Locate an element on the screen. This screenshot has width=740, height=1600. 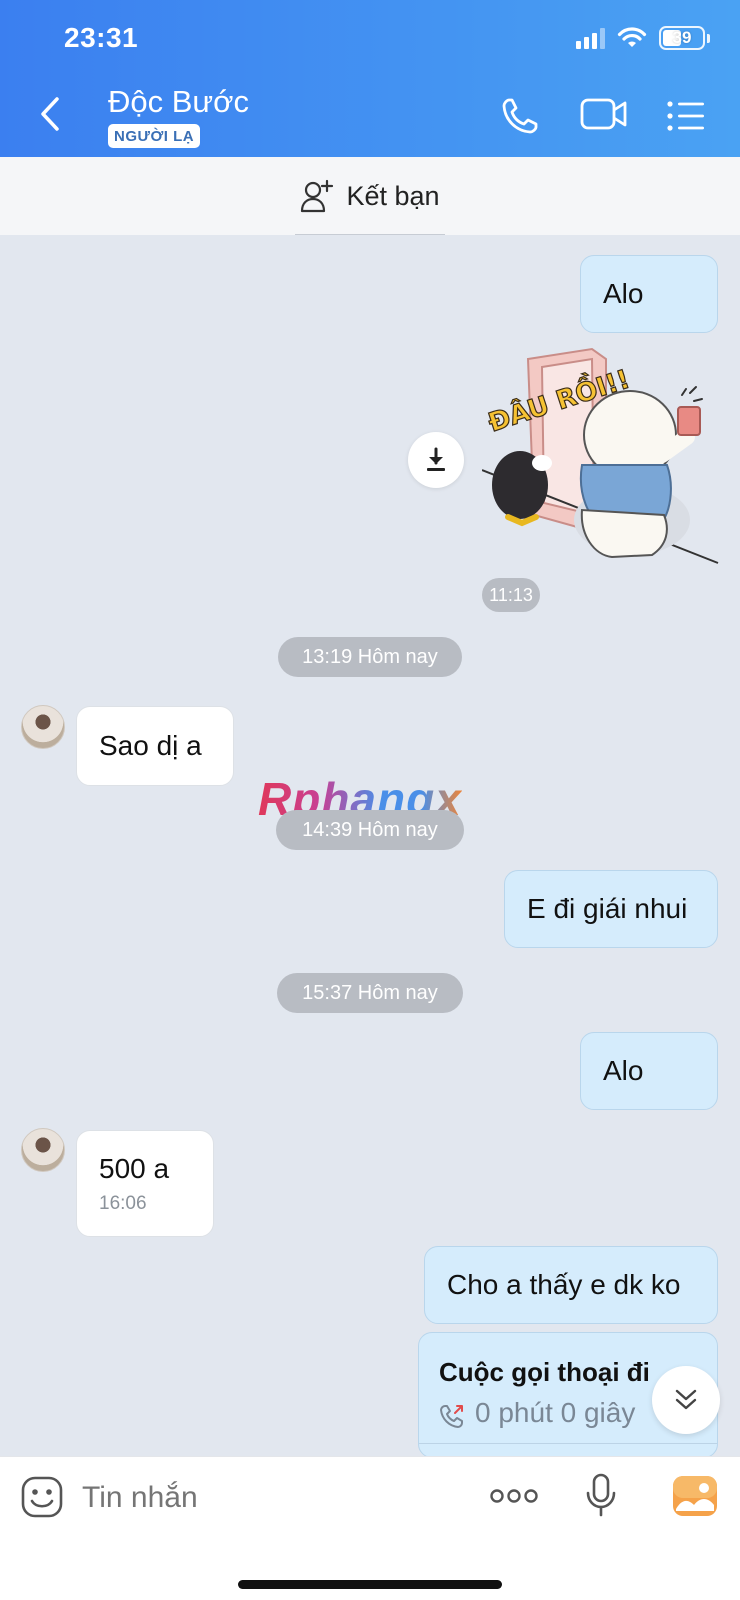
contact-name: Độc Bước is located at coordinates (178, 102).